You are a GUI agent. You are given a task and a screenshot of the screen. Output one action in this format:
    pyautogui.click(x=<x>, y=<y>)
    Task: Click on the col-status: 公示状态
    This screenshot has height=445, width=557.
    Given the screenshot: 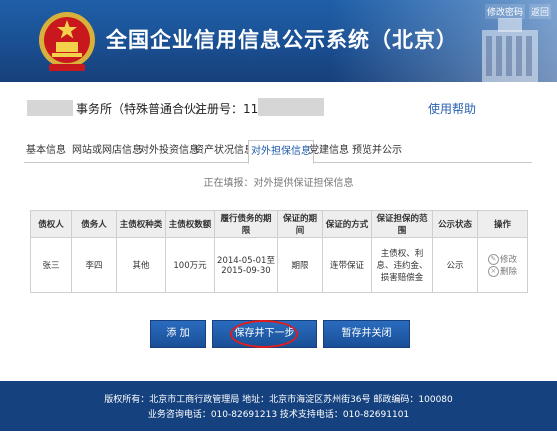 What is the action you would take?
    pyautogui.click(x=455, y=224)
    